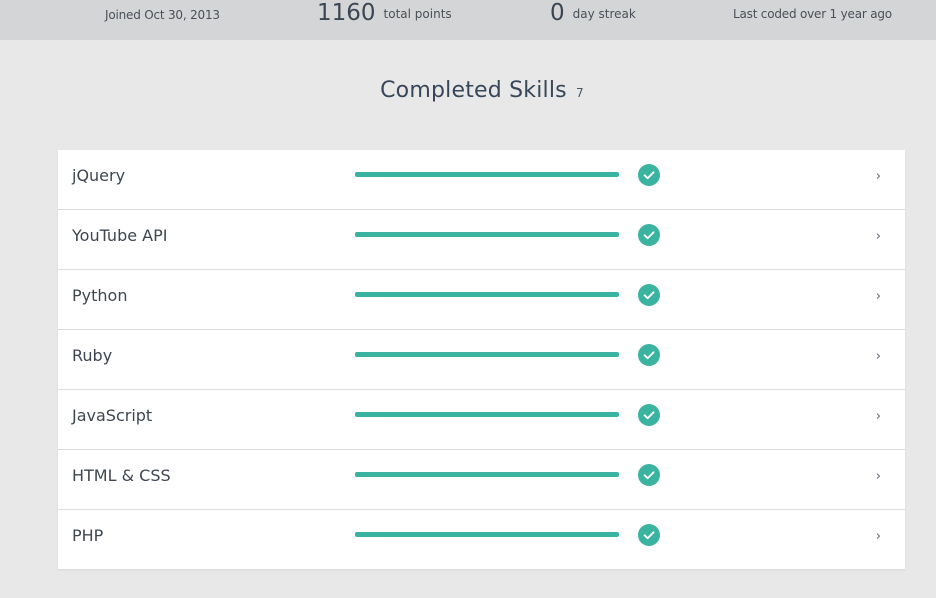 This screenshot has height=598, width=936. I want to click on skill-name: JavaScript, so click(112, 415).